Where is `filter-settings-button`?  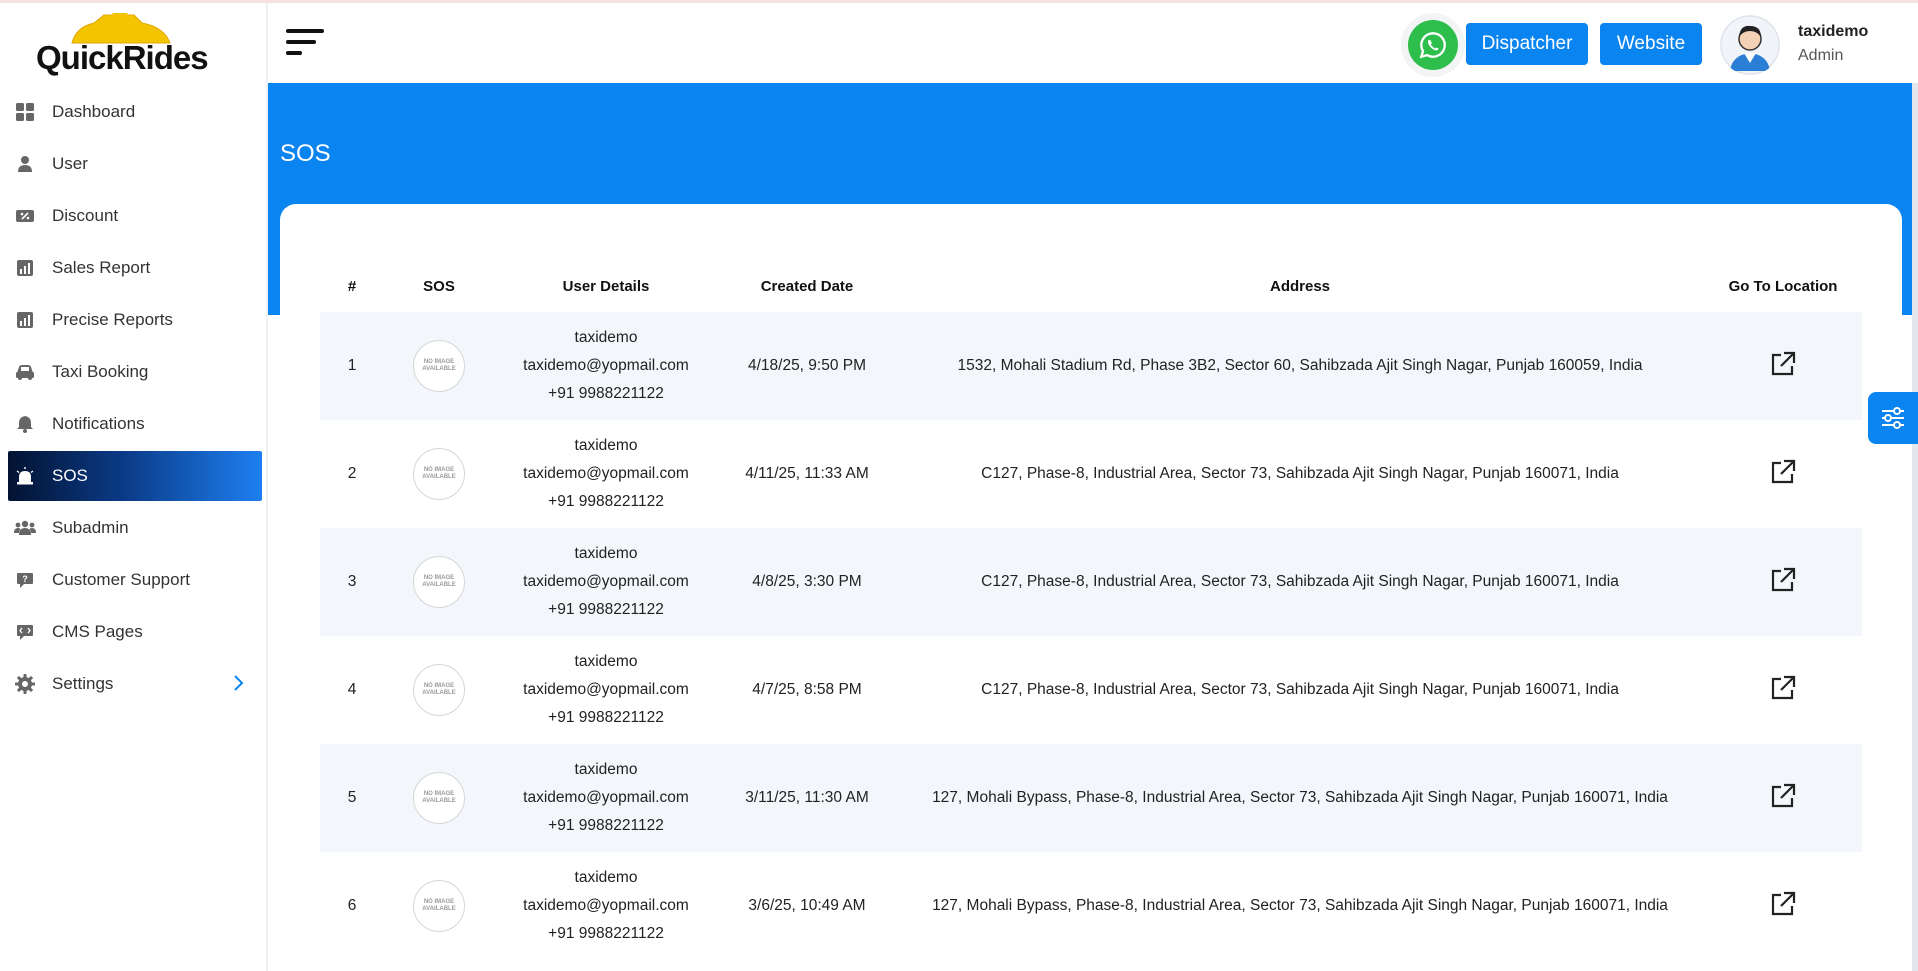 filter-settings-button is located at coordinates (1893, 418).